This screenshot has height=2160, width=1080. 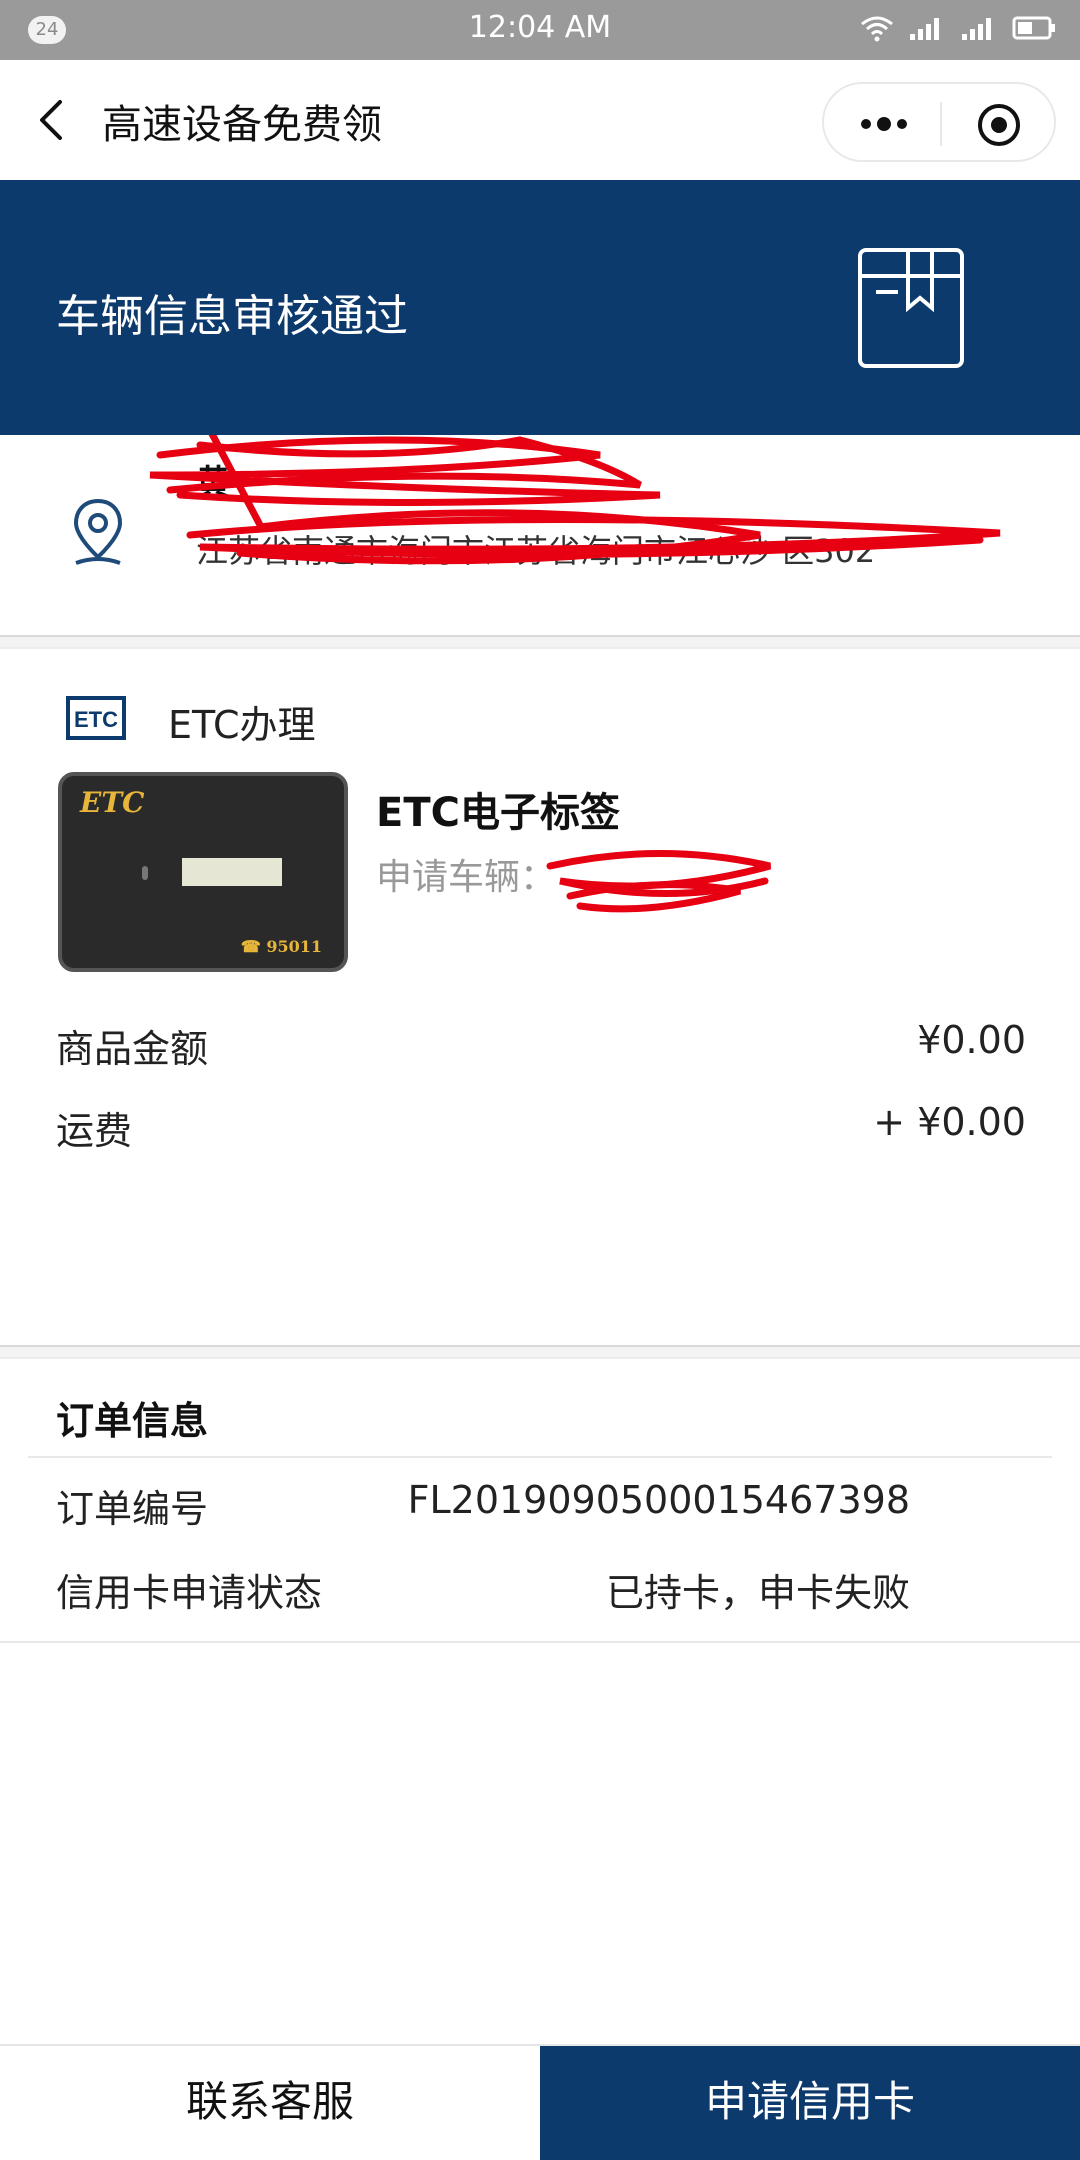 I want to click on close-target-icon, so click(x=999, y=125).